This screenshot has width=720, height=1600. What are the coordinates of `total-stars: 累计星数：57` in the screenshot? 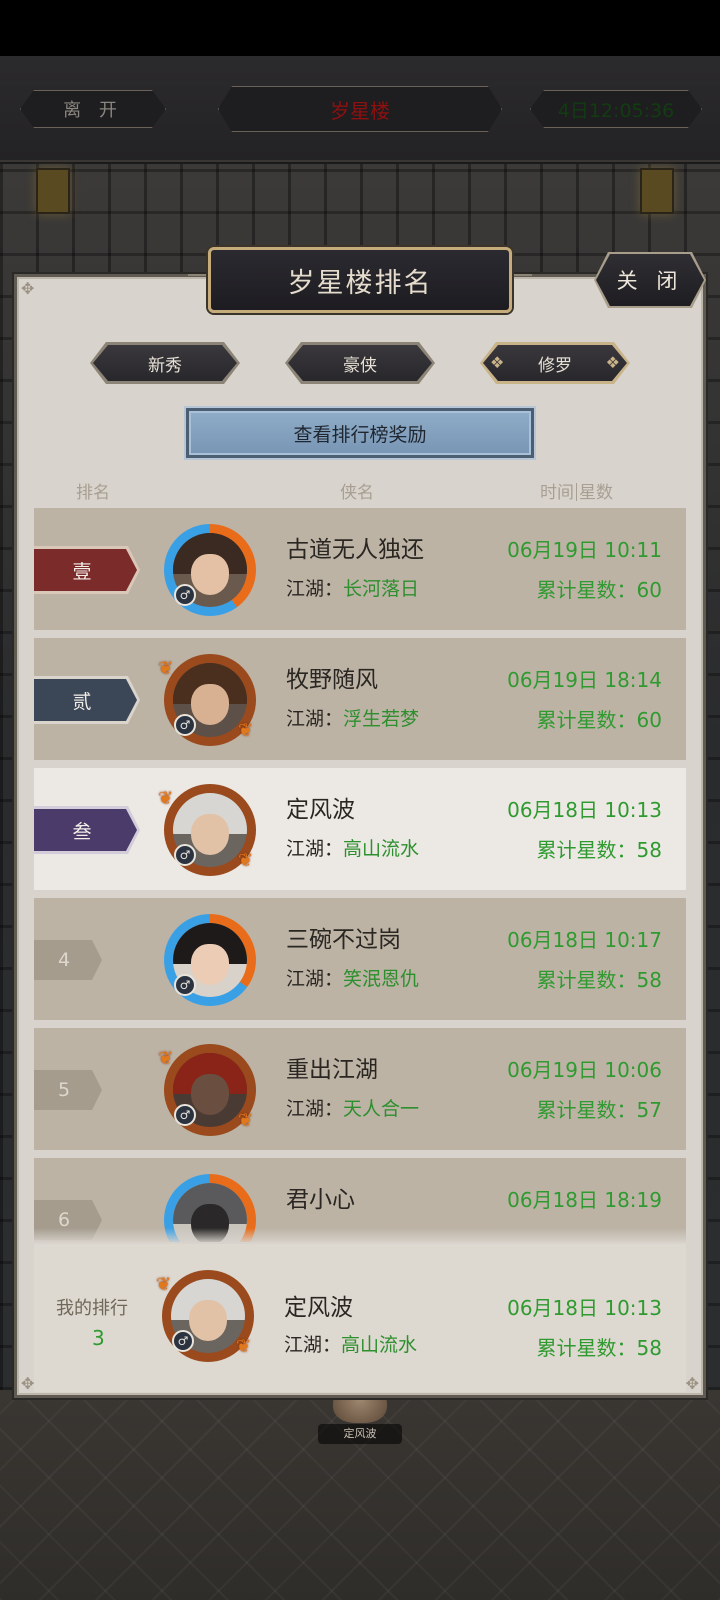 It's located at (599, 1108).